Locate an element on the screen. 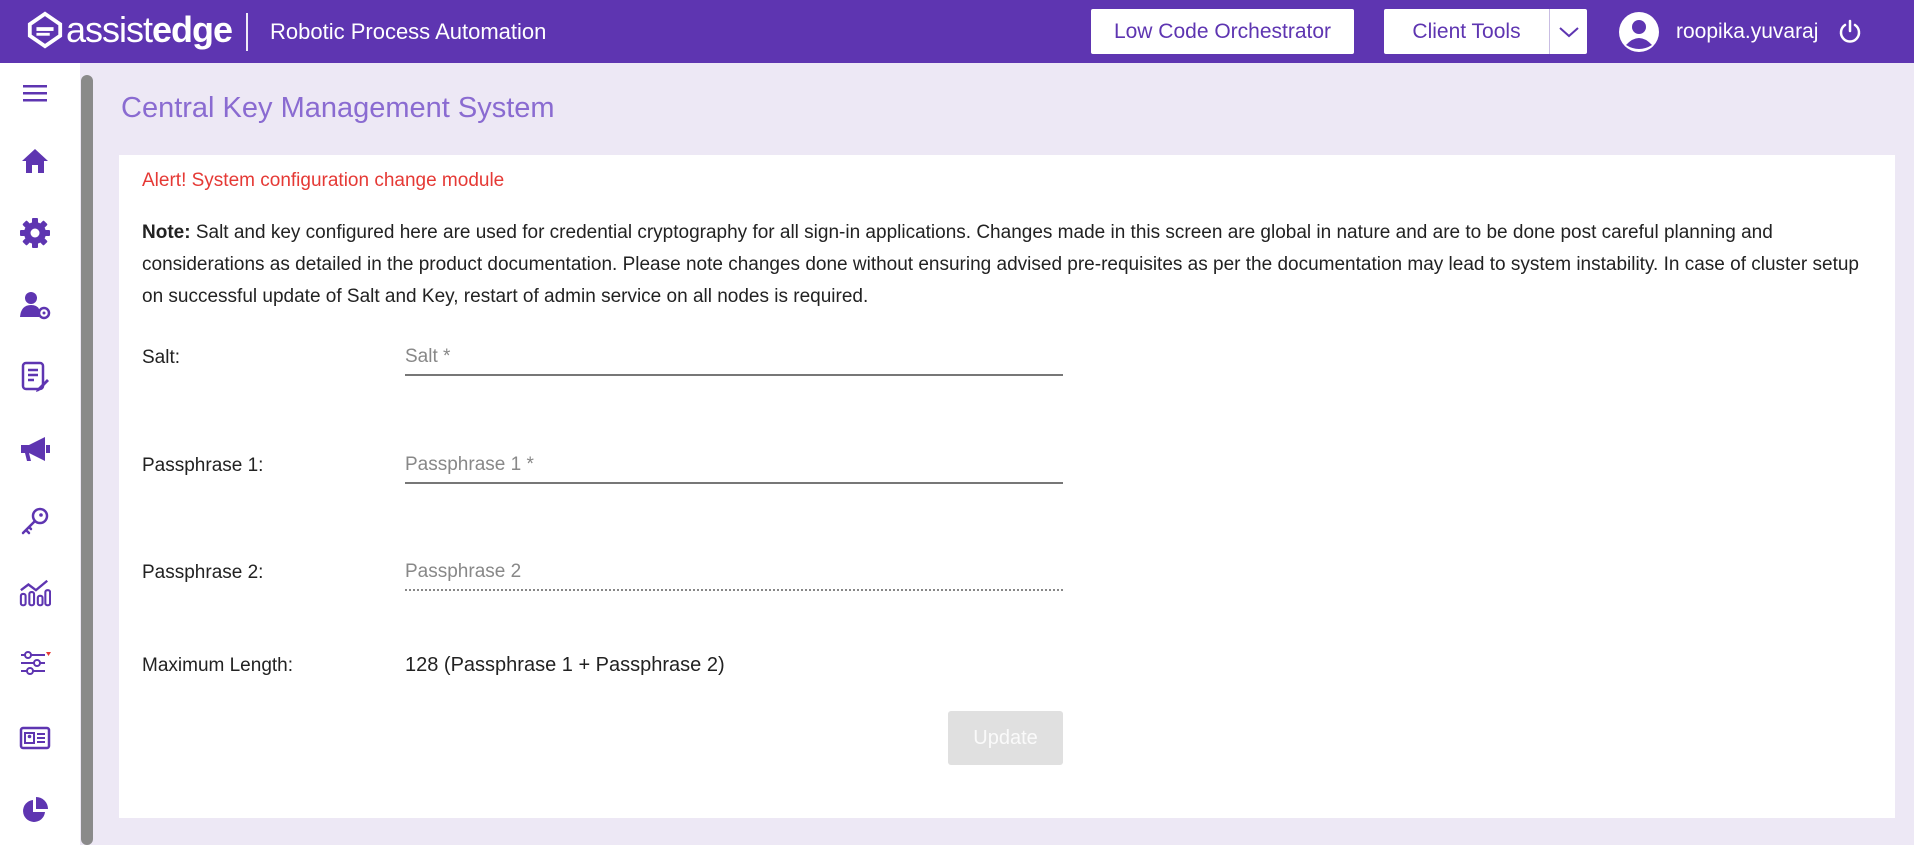 This screenshot has height=845, width=1914. client-tools-toggle is located at coordinates (1568, 31).